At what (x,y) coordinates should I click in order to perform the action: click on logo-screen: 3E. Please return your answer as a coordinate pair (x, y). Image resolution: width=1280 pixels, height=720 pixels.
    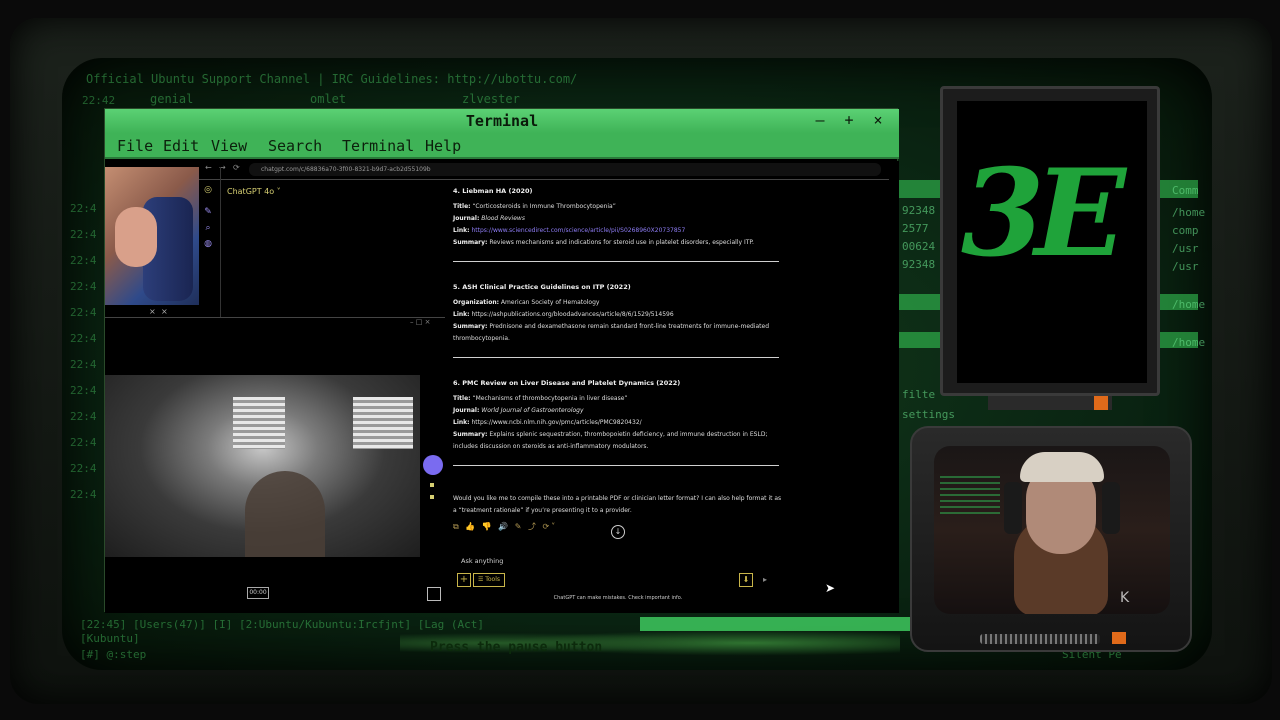
    Looking at the image, I should click on (1052, 242).